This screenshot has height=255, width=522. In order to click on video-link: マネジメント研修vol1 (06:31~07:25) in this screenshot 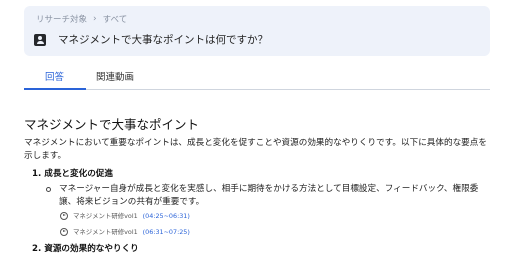, I will do `click(125, 231)`.